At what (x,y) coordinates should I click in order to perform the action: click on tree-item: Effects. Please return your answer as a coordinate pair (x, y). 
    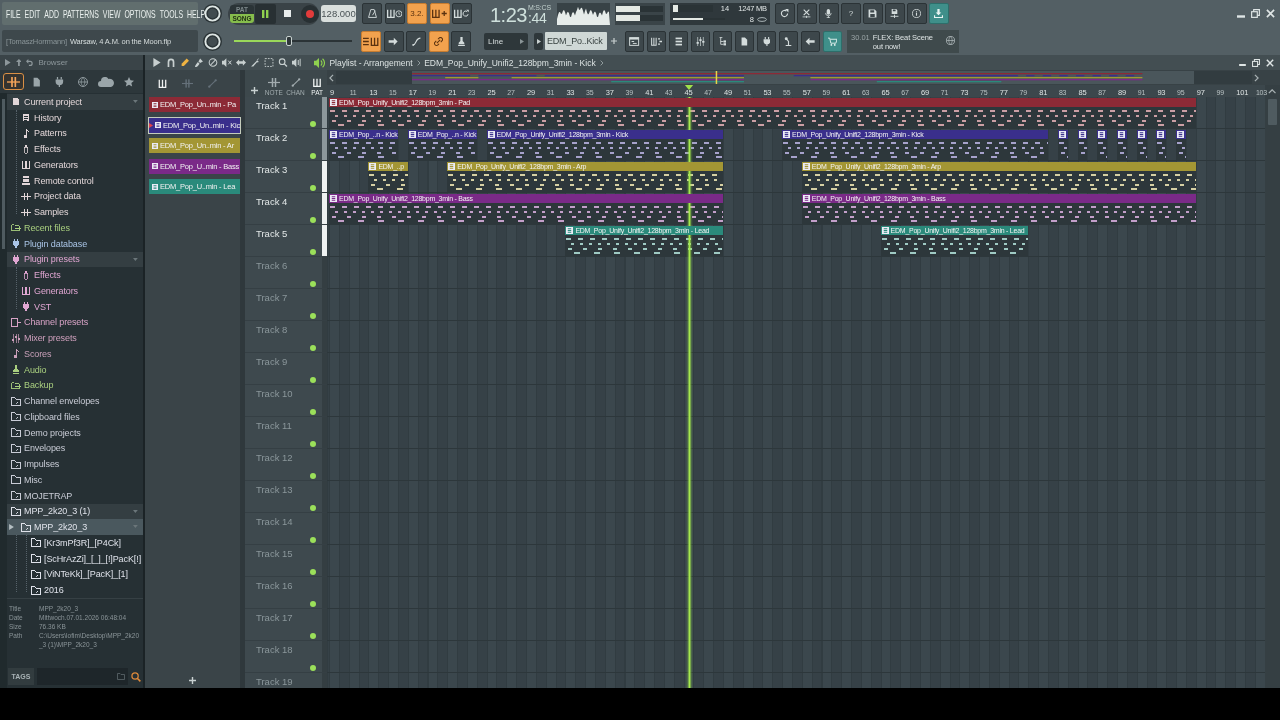
    Looking at the image, I should click on (75, 149).